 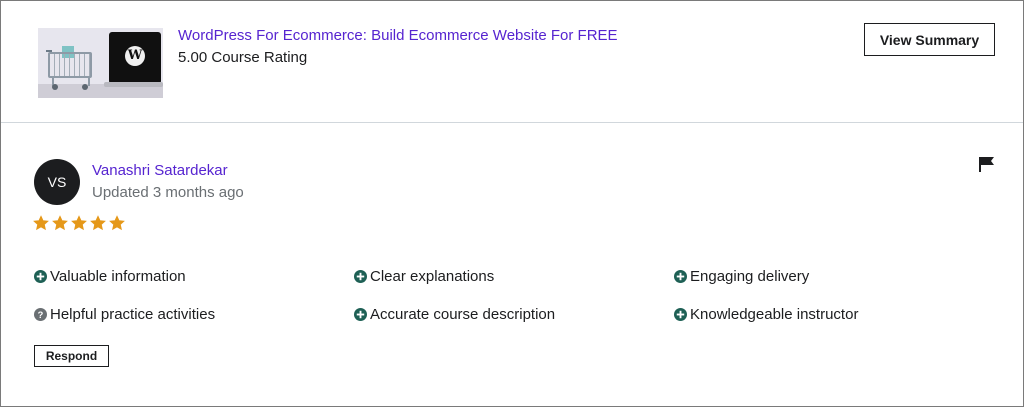 I want to click on question-circle-icon: ?, so click(x=40, y=314).